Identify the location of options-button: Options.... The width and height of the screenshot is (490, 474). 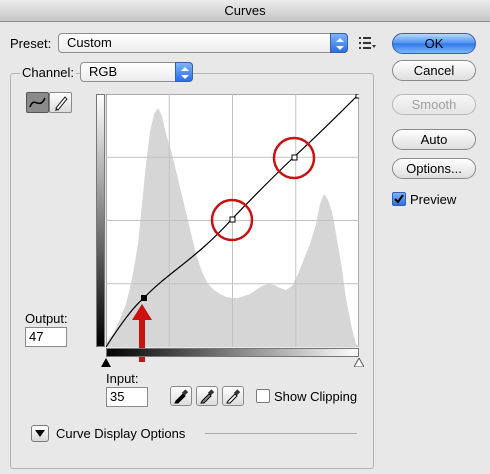
(434, 168).